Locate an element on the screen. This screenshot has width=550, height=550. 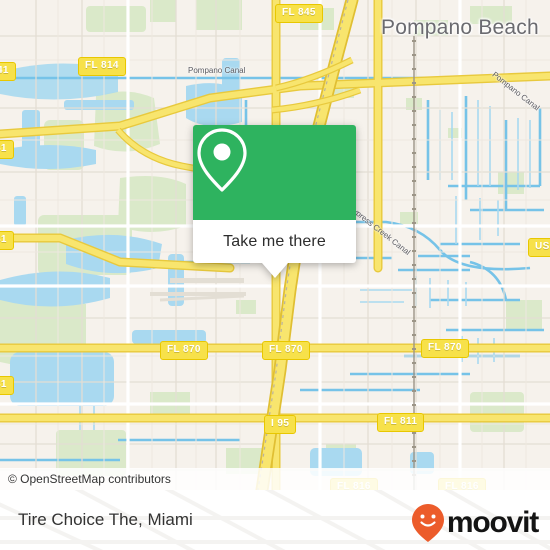
road-shield-441-c: 441 is located at coordinates (7, 240).